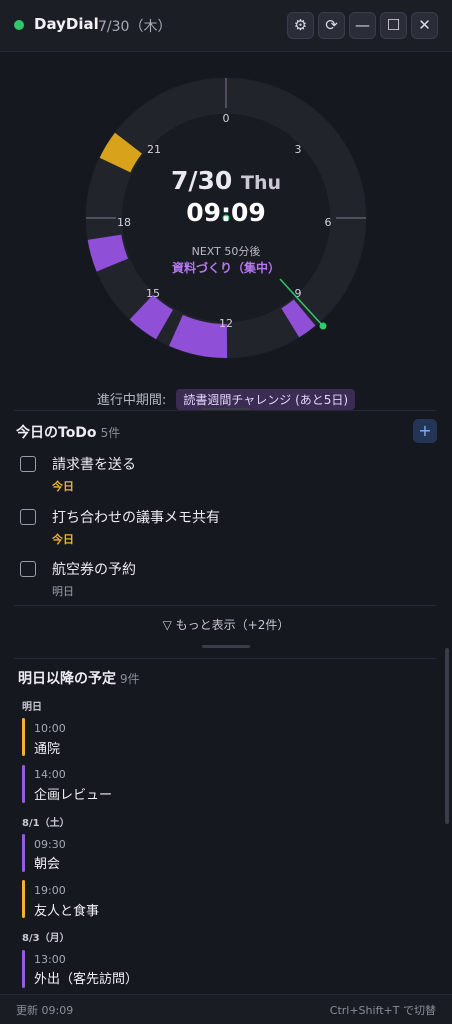 The image size is (452, 1024). Describe the element at coordinates (424, 25) in the screenshot. I see `close-icon: ✕` at that location.